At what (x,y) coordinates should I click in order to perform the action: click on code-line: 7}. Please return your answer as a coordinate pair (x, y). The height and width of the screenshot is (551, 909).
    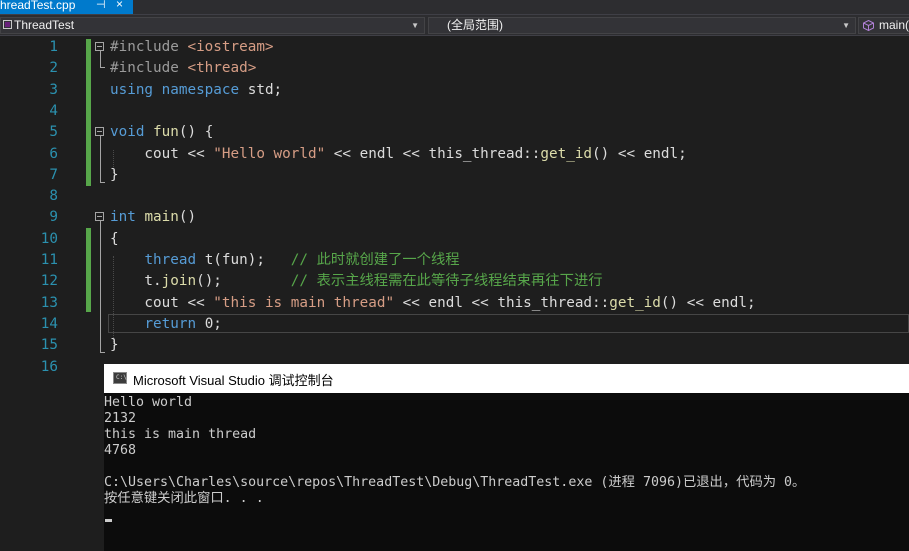
    Looking at the image, I should click on (454, 175).